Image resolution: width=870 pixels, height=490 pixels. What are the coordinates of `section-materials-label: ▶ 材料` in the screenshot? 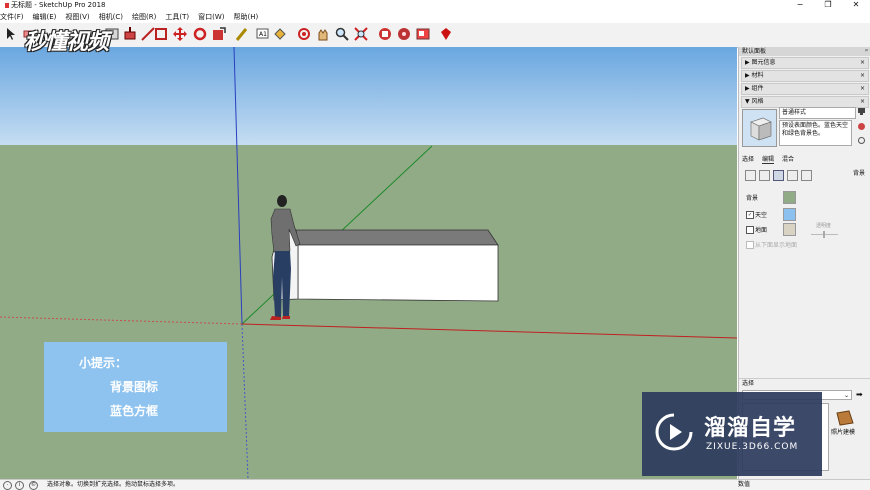 It's located at (754, 75).